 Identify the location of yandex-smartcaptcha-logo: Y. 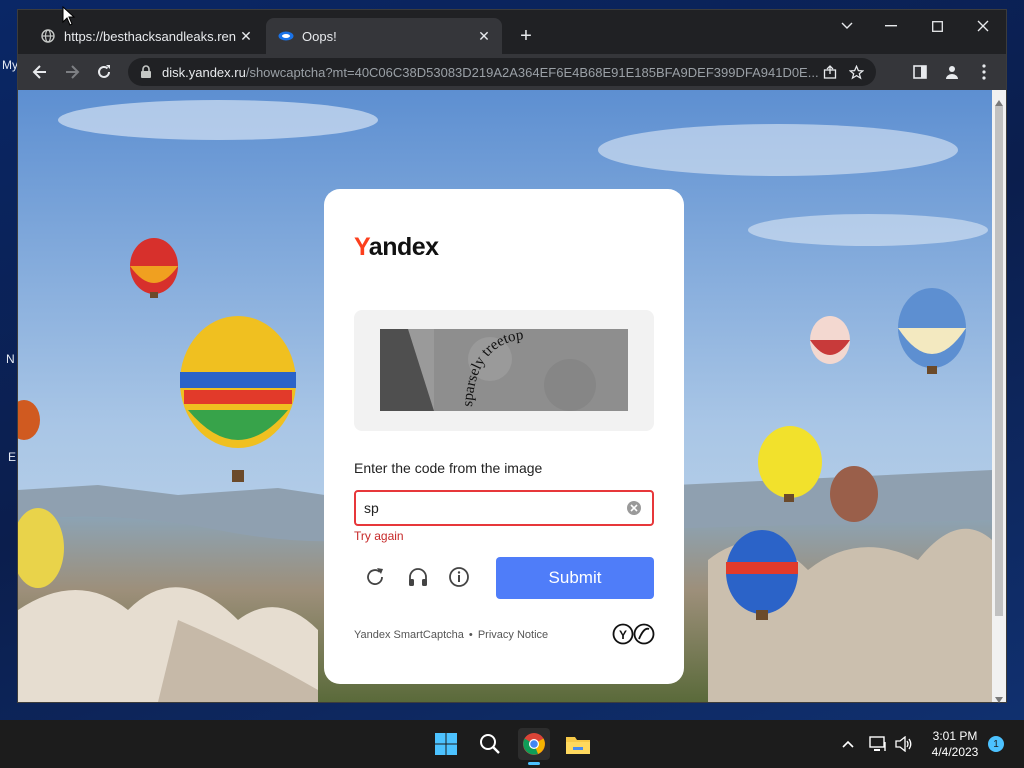
(634, 634).